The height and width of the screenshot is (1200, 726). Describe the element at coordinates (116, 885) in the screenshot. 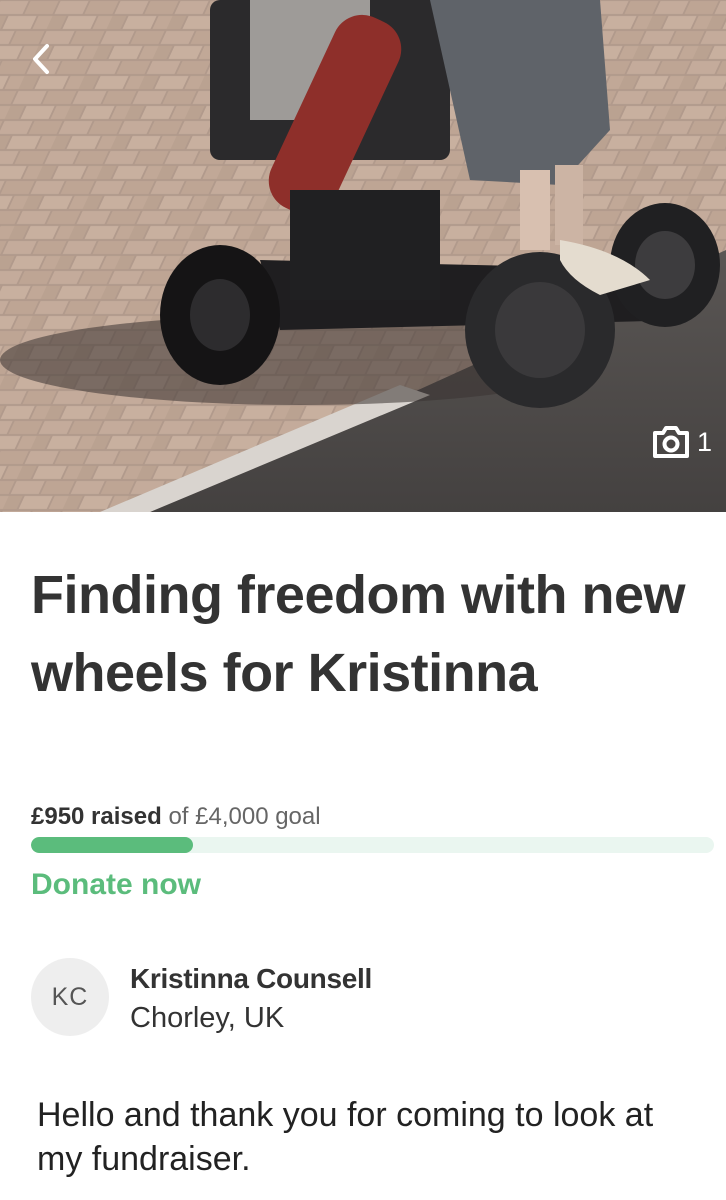

I see `donate-now-button: Donate now` at that location.